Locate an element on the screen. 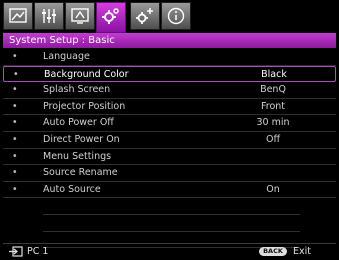 The height and width of the screenshot is (260, 339). tab-picture-advanced is located at coordinates (49, 16).